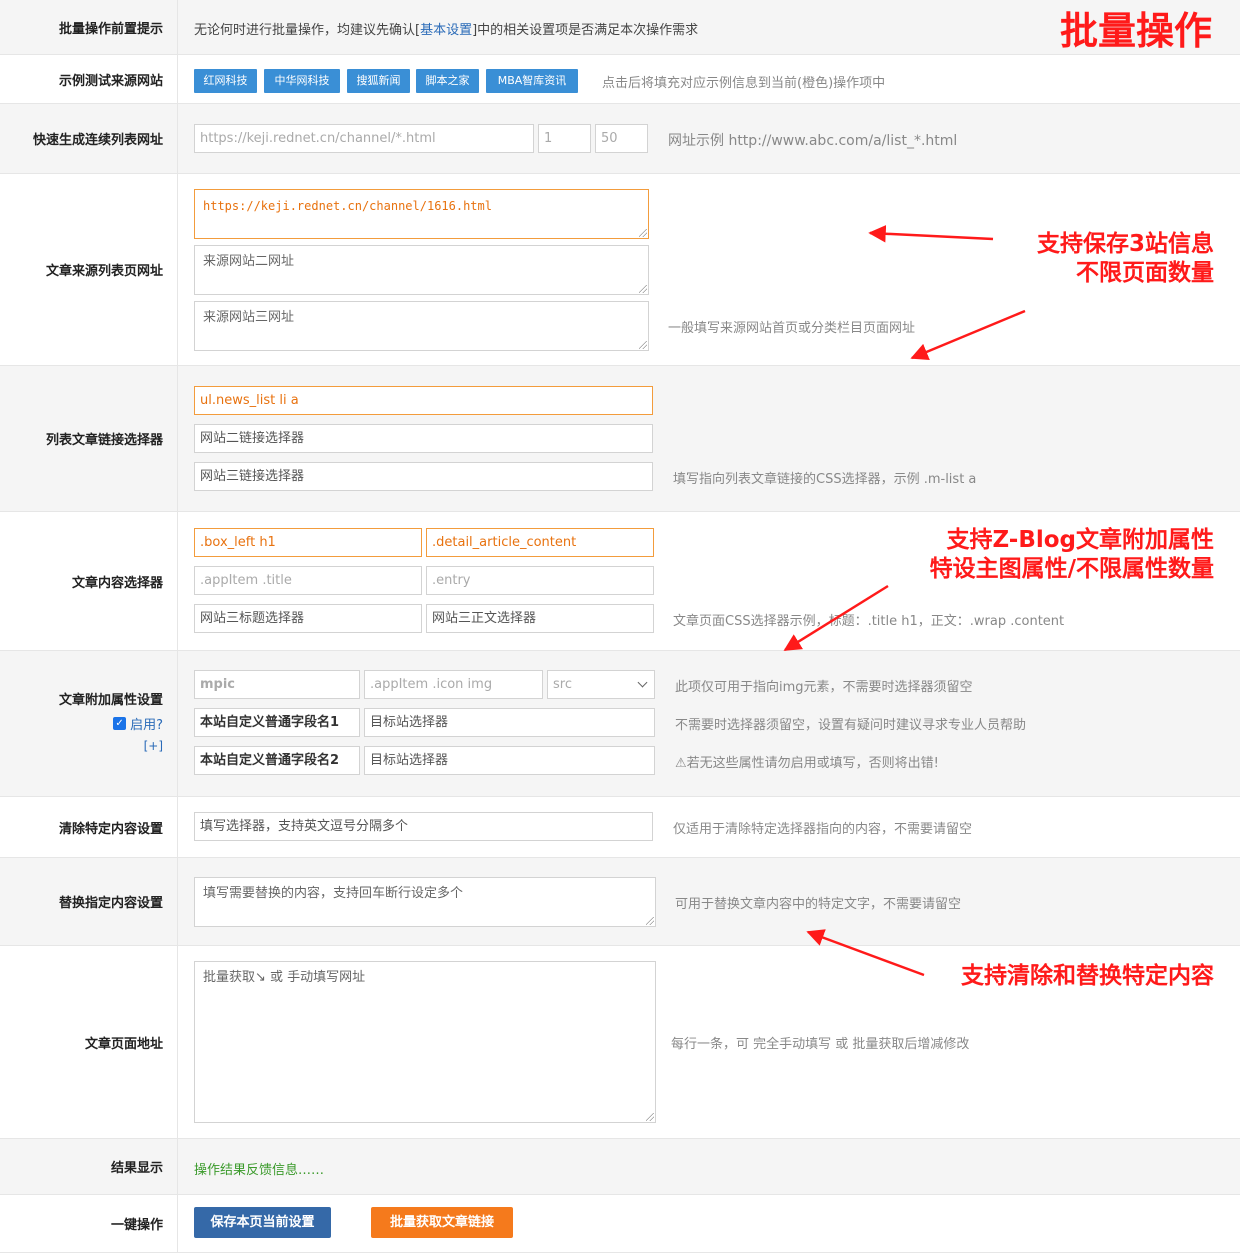  Describe the element at coordinates (823, 829) in the screenshot. I see `clear-content-hint: 仅适用于清除特定选择器指向的内容，不需要请留空` at that location.